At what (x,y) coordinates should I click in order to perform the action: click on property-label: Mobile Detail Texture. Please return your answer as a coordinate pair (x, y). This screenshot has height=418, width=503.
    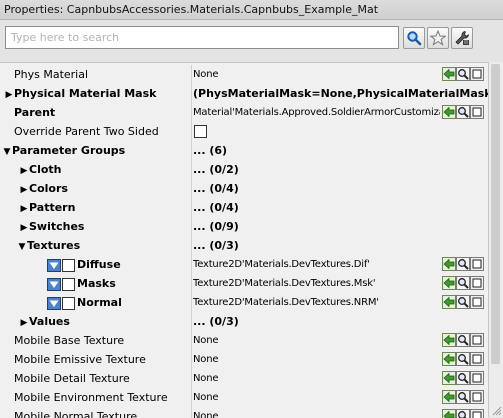
    Looking at the image, I should click on (72, 378).